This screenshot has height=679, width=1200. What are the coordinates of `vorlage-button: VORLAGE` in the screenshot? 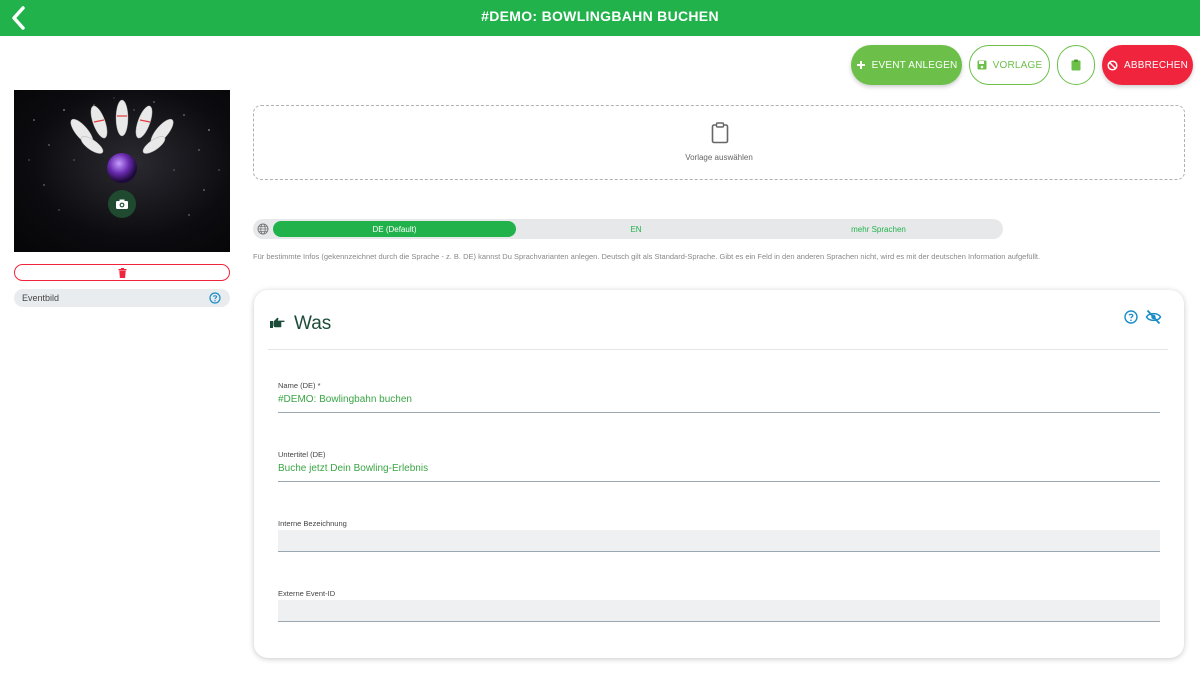 It's located at (1009, 65).